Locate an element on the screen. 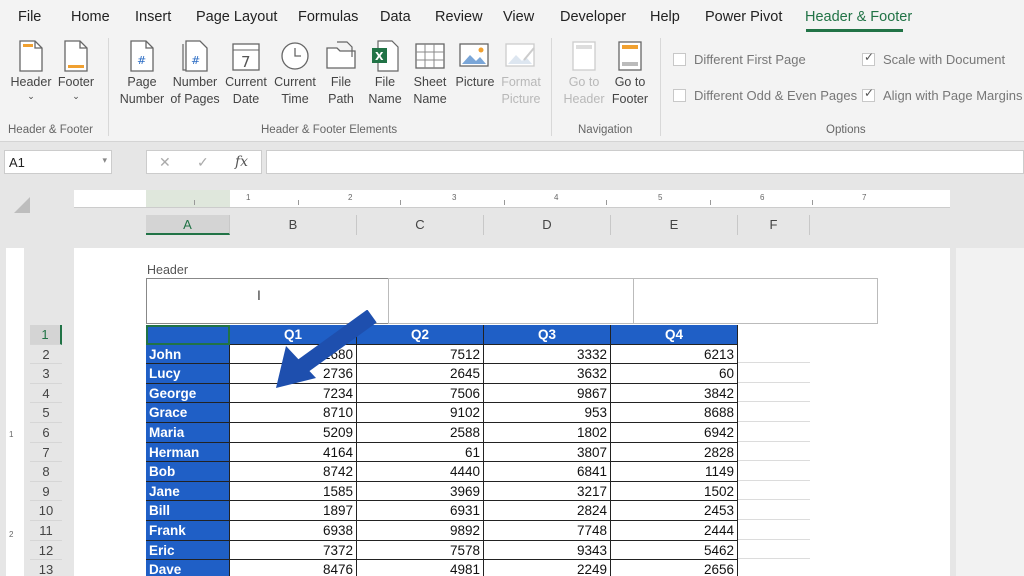 This screenshot has width=1024, height=576. value-cell: 3969 is located at coordinates (420, 491).